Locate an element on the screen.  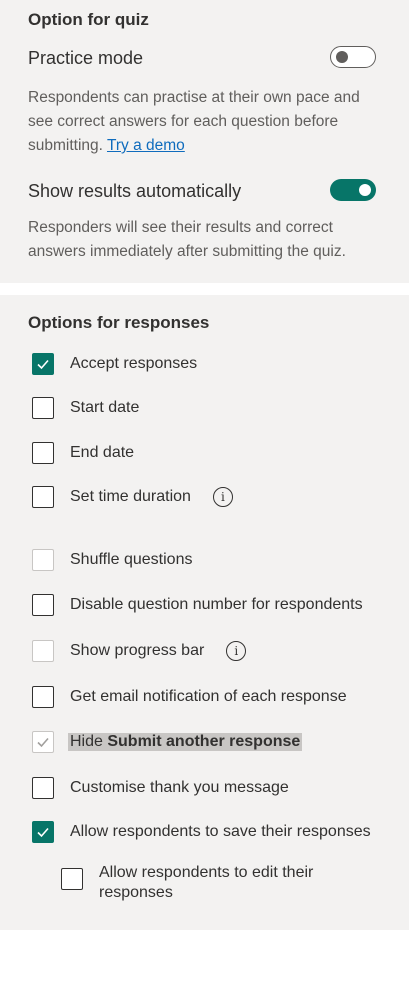
show-results-label: Show results automatically is located at coordinates (135, 191).